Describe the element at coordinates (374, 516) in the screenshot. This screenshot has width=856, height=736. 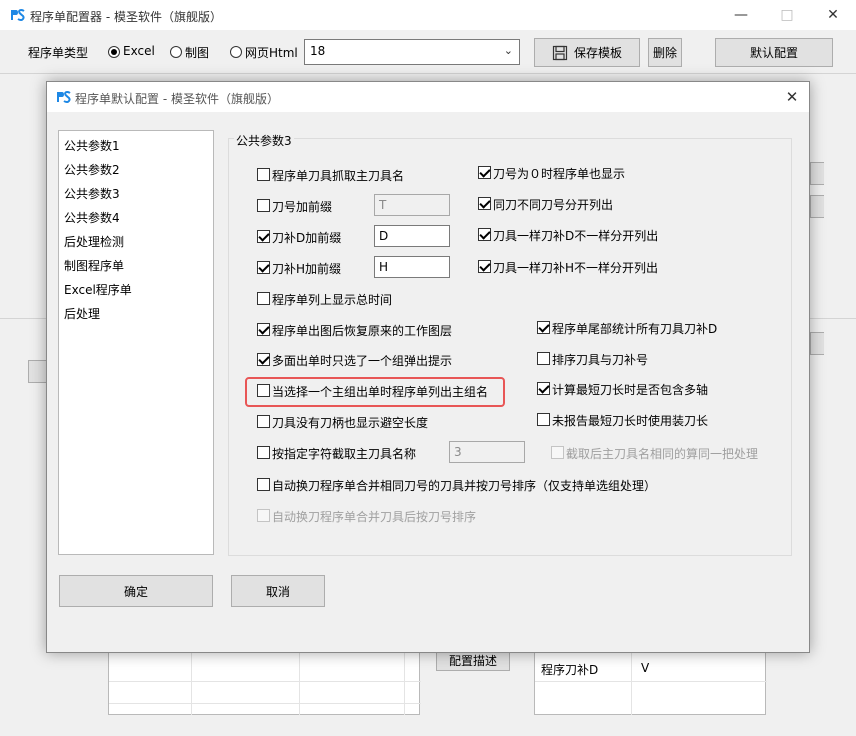
I see `label-merge-sort: 自动换刀程序单合并刀具后按刀号排序` at that location.